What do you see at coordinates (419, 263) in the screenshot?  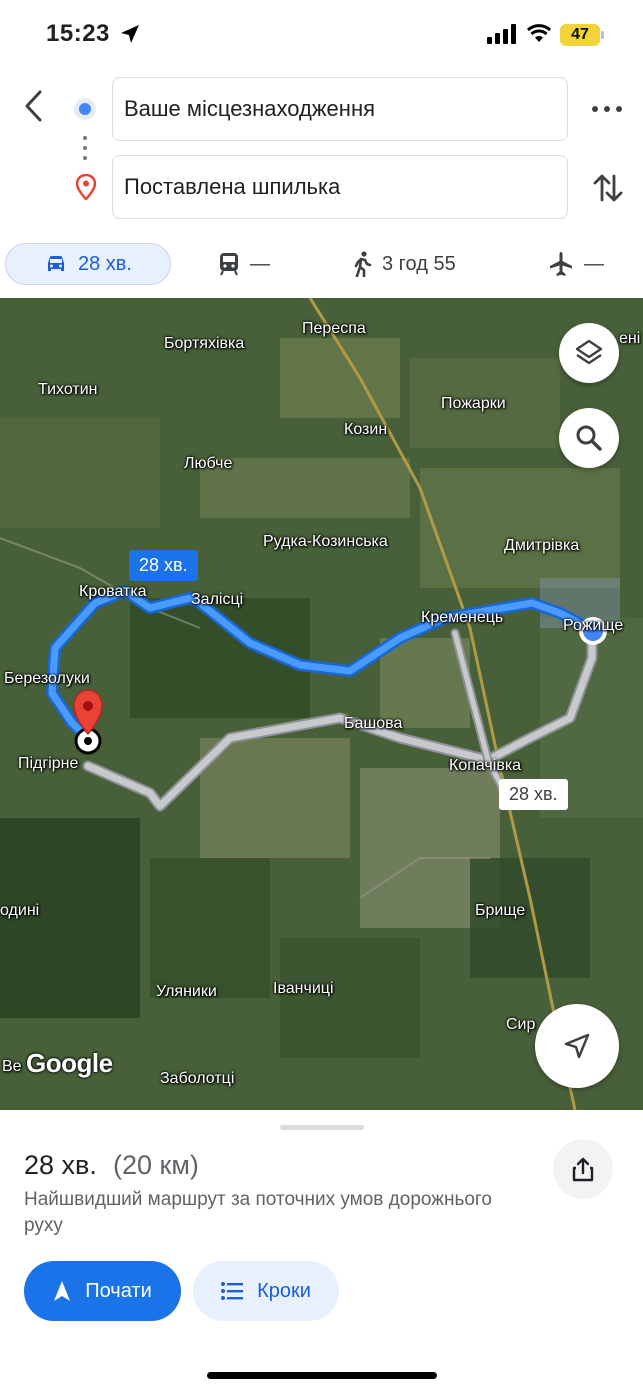 I see `walking-time: 3 год 55` at bounding box center [419, 263].